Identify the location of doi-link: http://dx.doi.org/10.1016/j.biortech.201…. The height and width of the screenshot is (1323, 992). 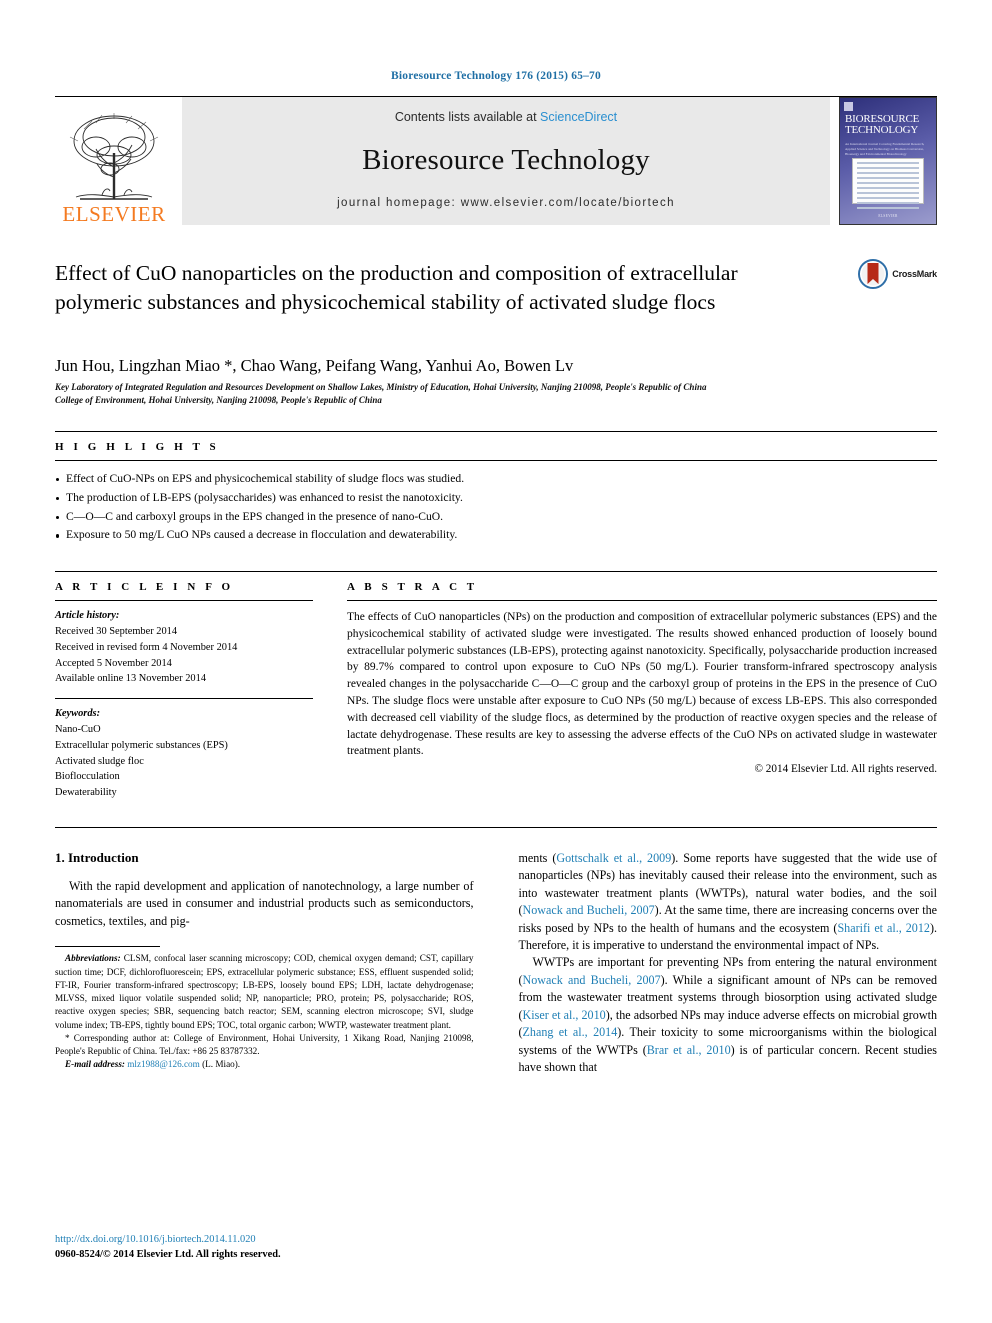
(168, 1240).